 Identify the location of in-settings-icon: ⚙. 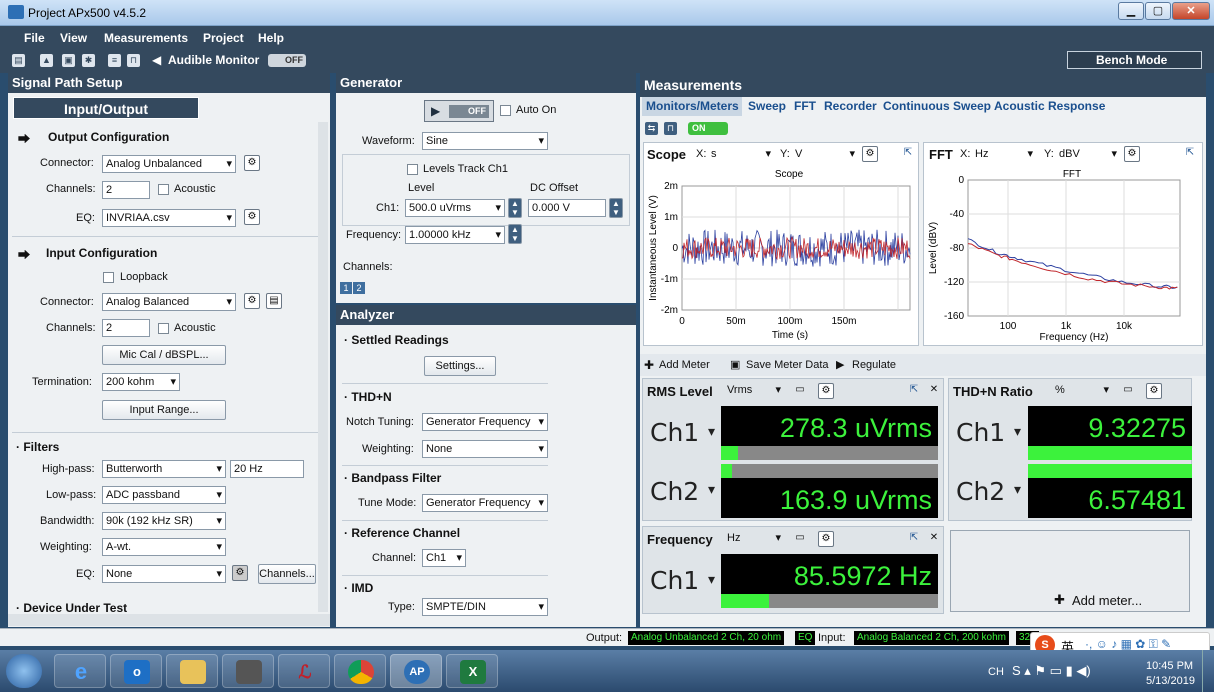
(252, 301).